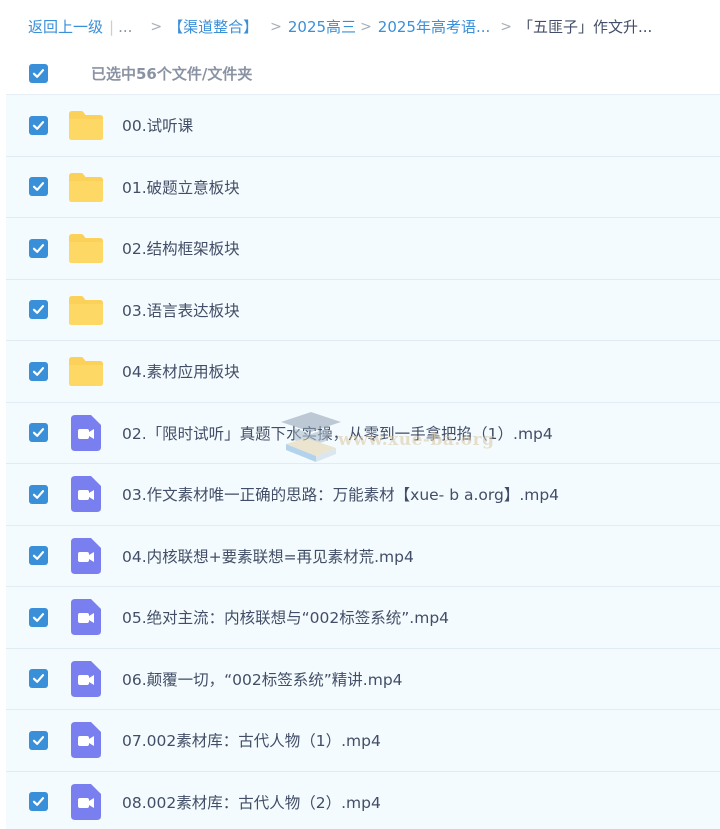  I want to click on file-row: 05.绝对主流：内核联想与“002标签系统”.mp4, so click(363, 618).